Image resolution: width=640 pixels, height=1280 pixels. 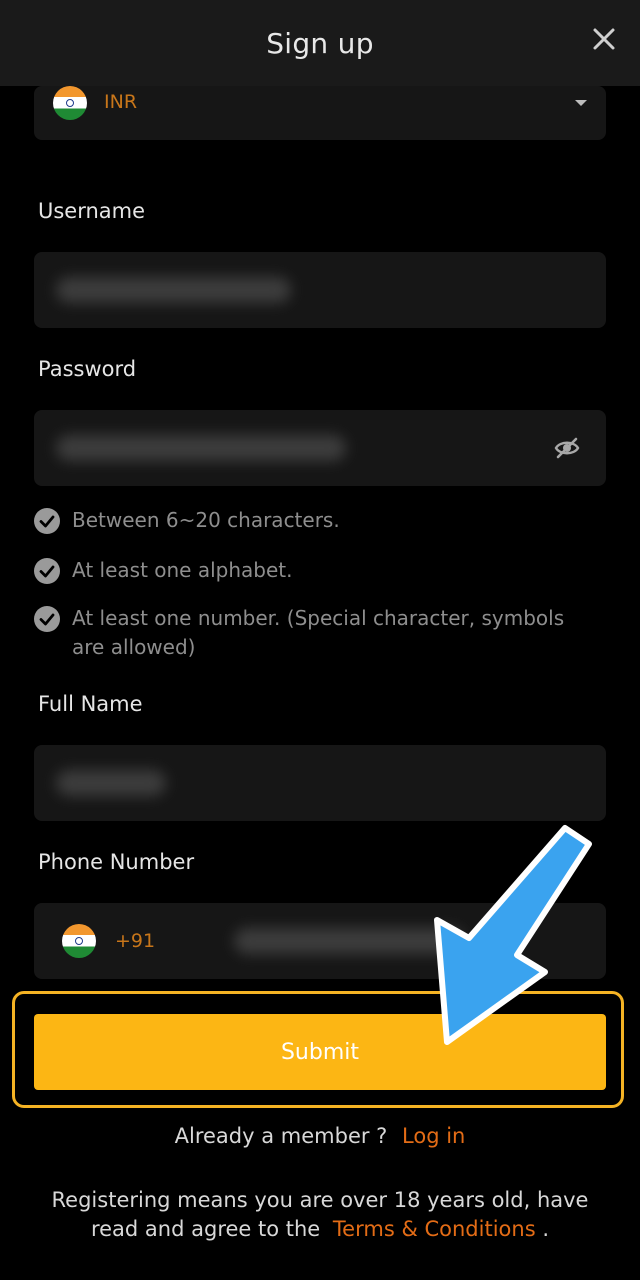 I want to click on page-title: Sign up, so click(x=320, y=43).